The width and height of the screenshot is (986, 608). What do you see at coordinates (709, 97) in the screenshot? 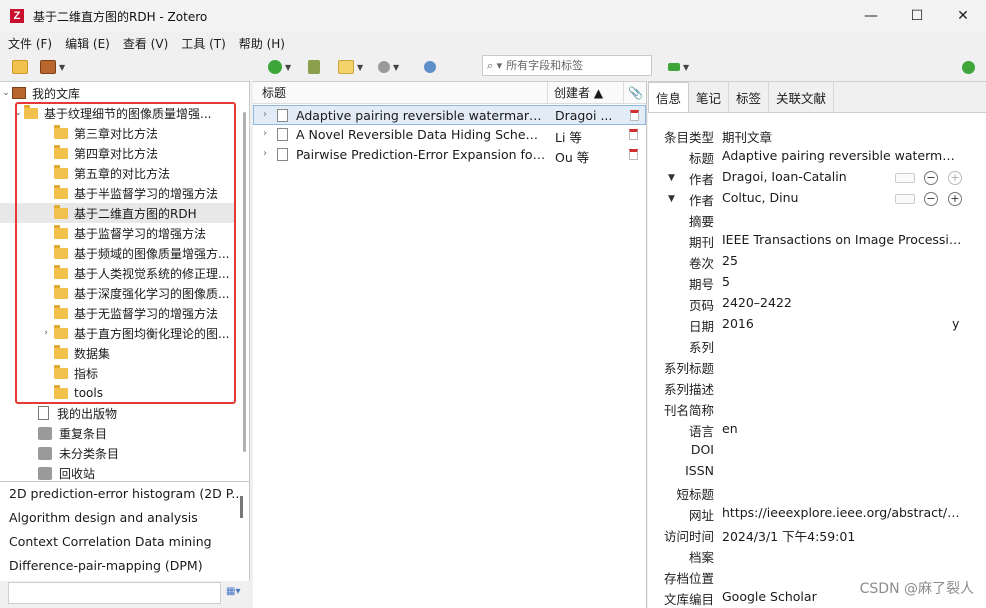
I see `tab-notes: 笔记` at bounding box center [709, 97].